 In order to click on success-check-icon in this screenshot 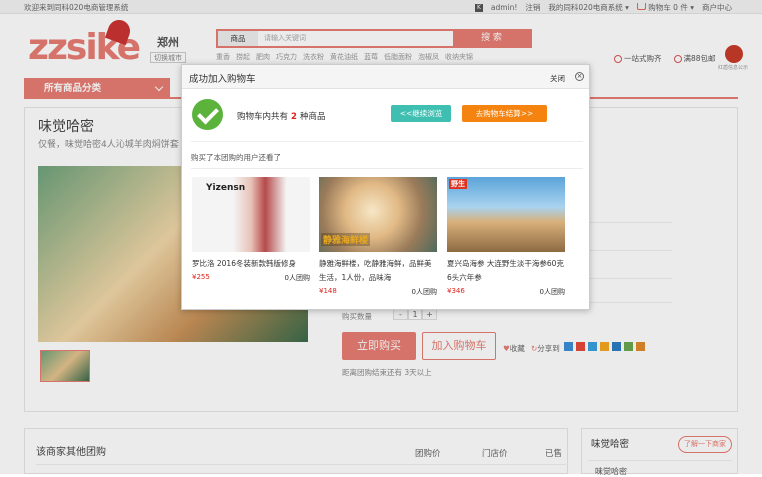, I will do `click(207, 114)`.